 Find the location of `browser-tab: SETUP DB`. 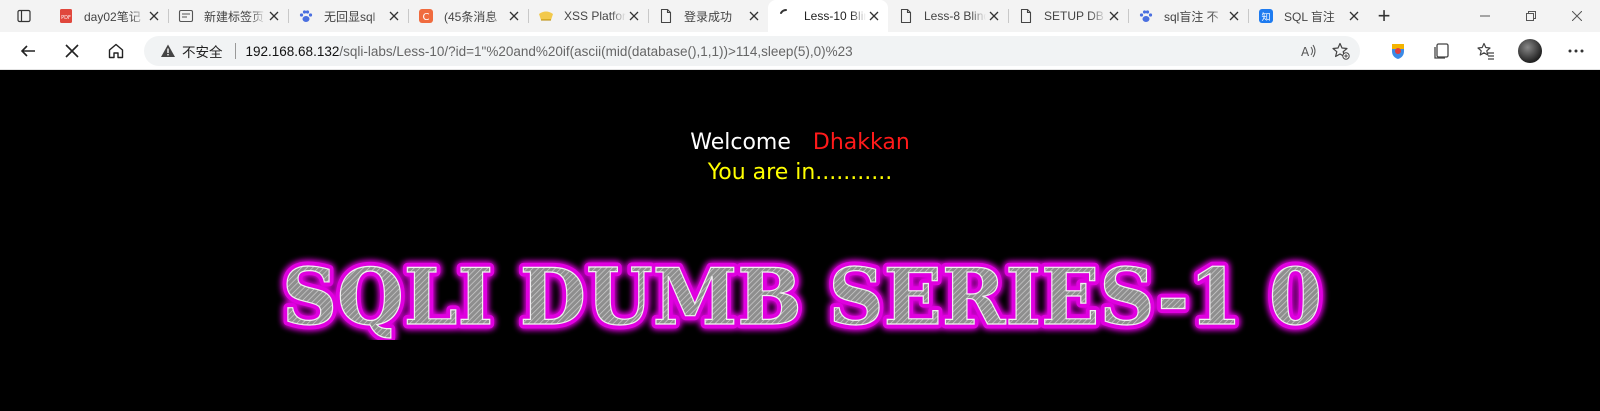

browser-tab: SETUP DB is located at coordinates (1068, 16).